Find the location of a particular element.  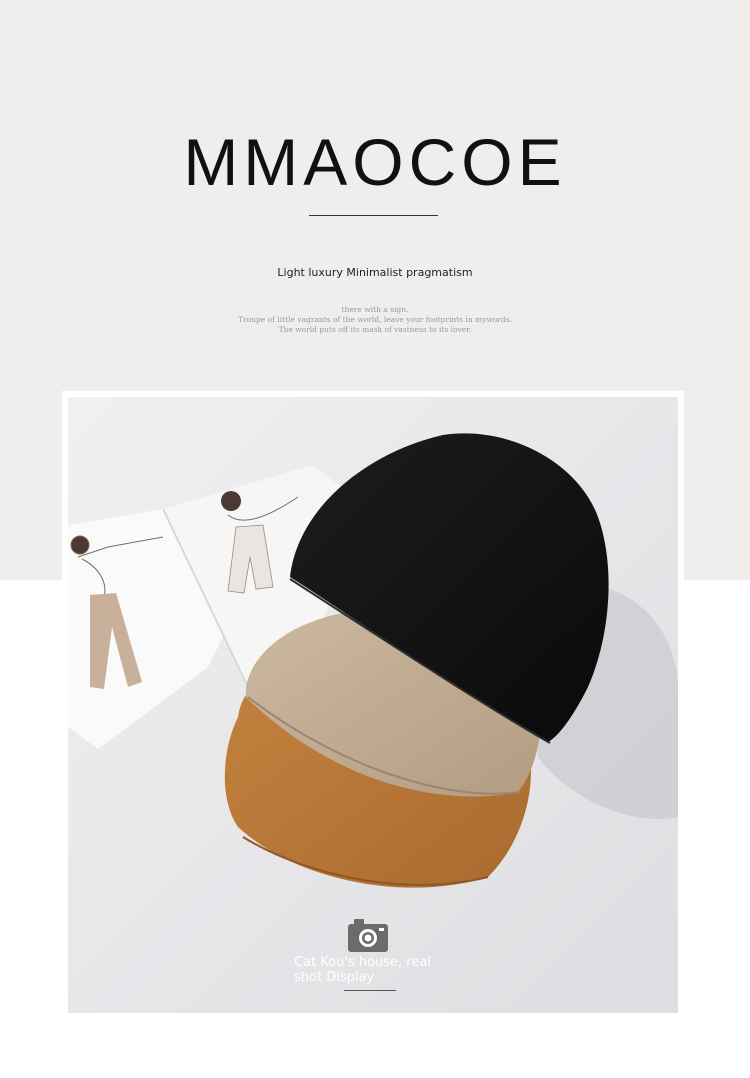

poem-line: there with a sign. is located at coordinates (375, 309).